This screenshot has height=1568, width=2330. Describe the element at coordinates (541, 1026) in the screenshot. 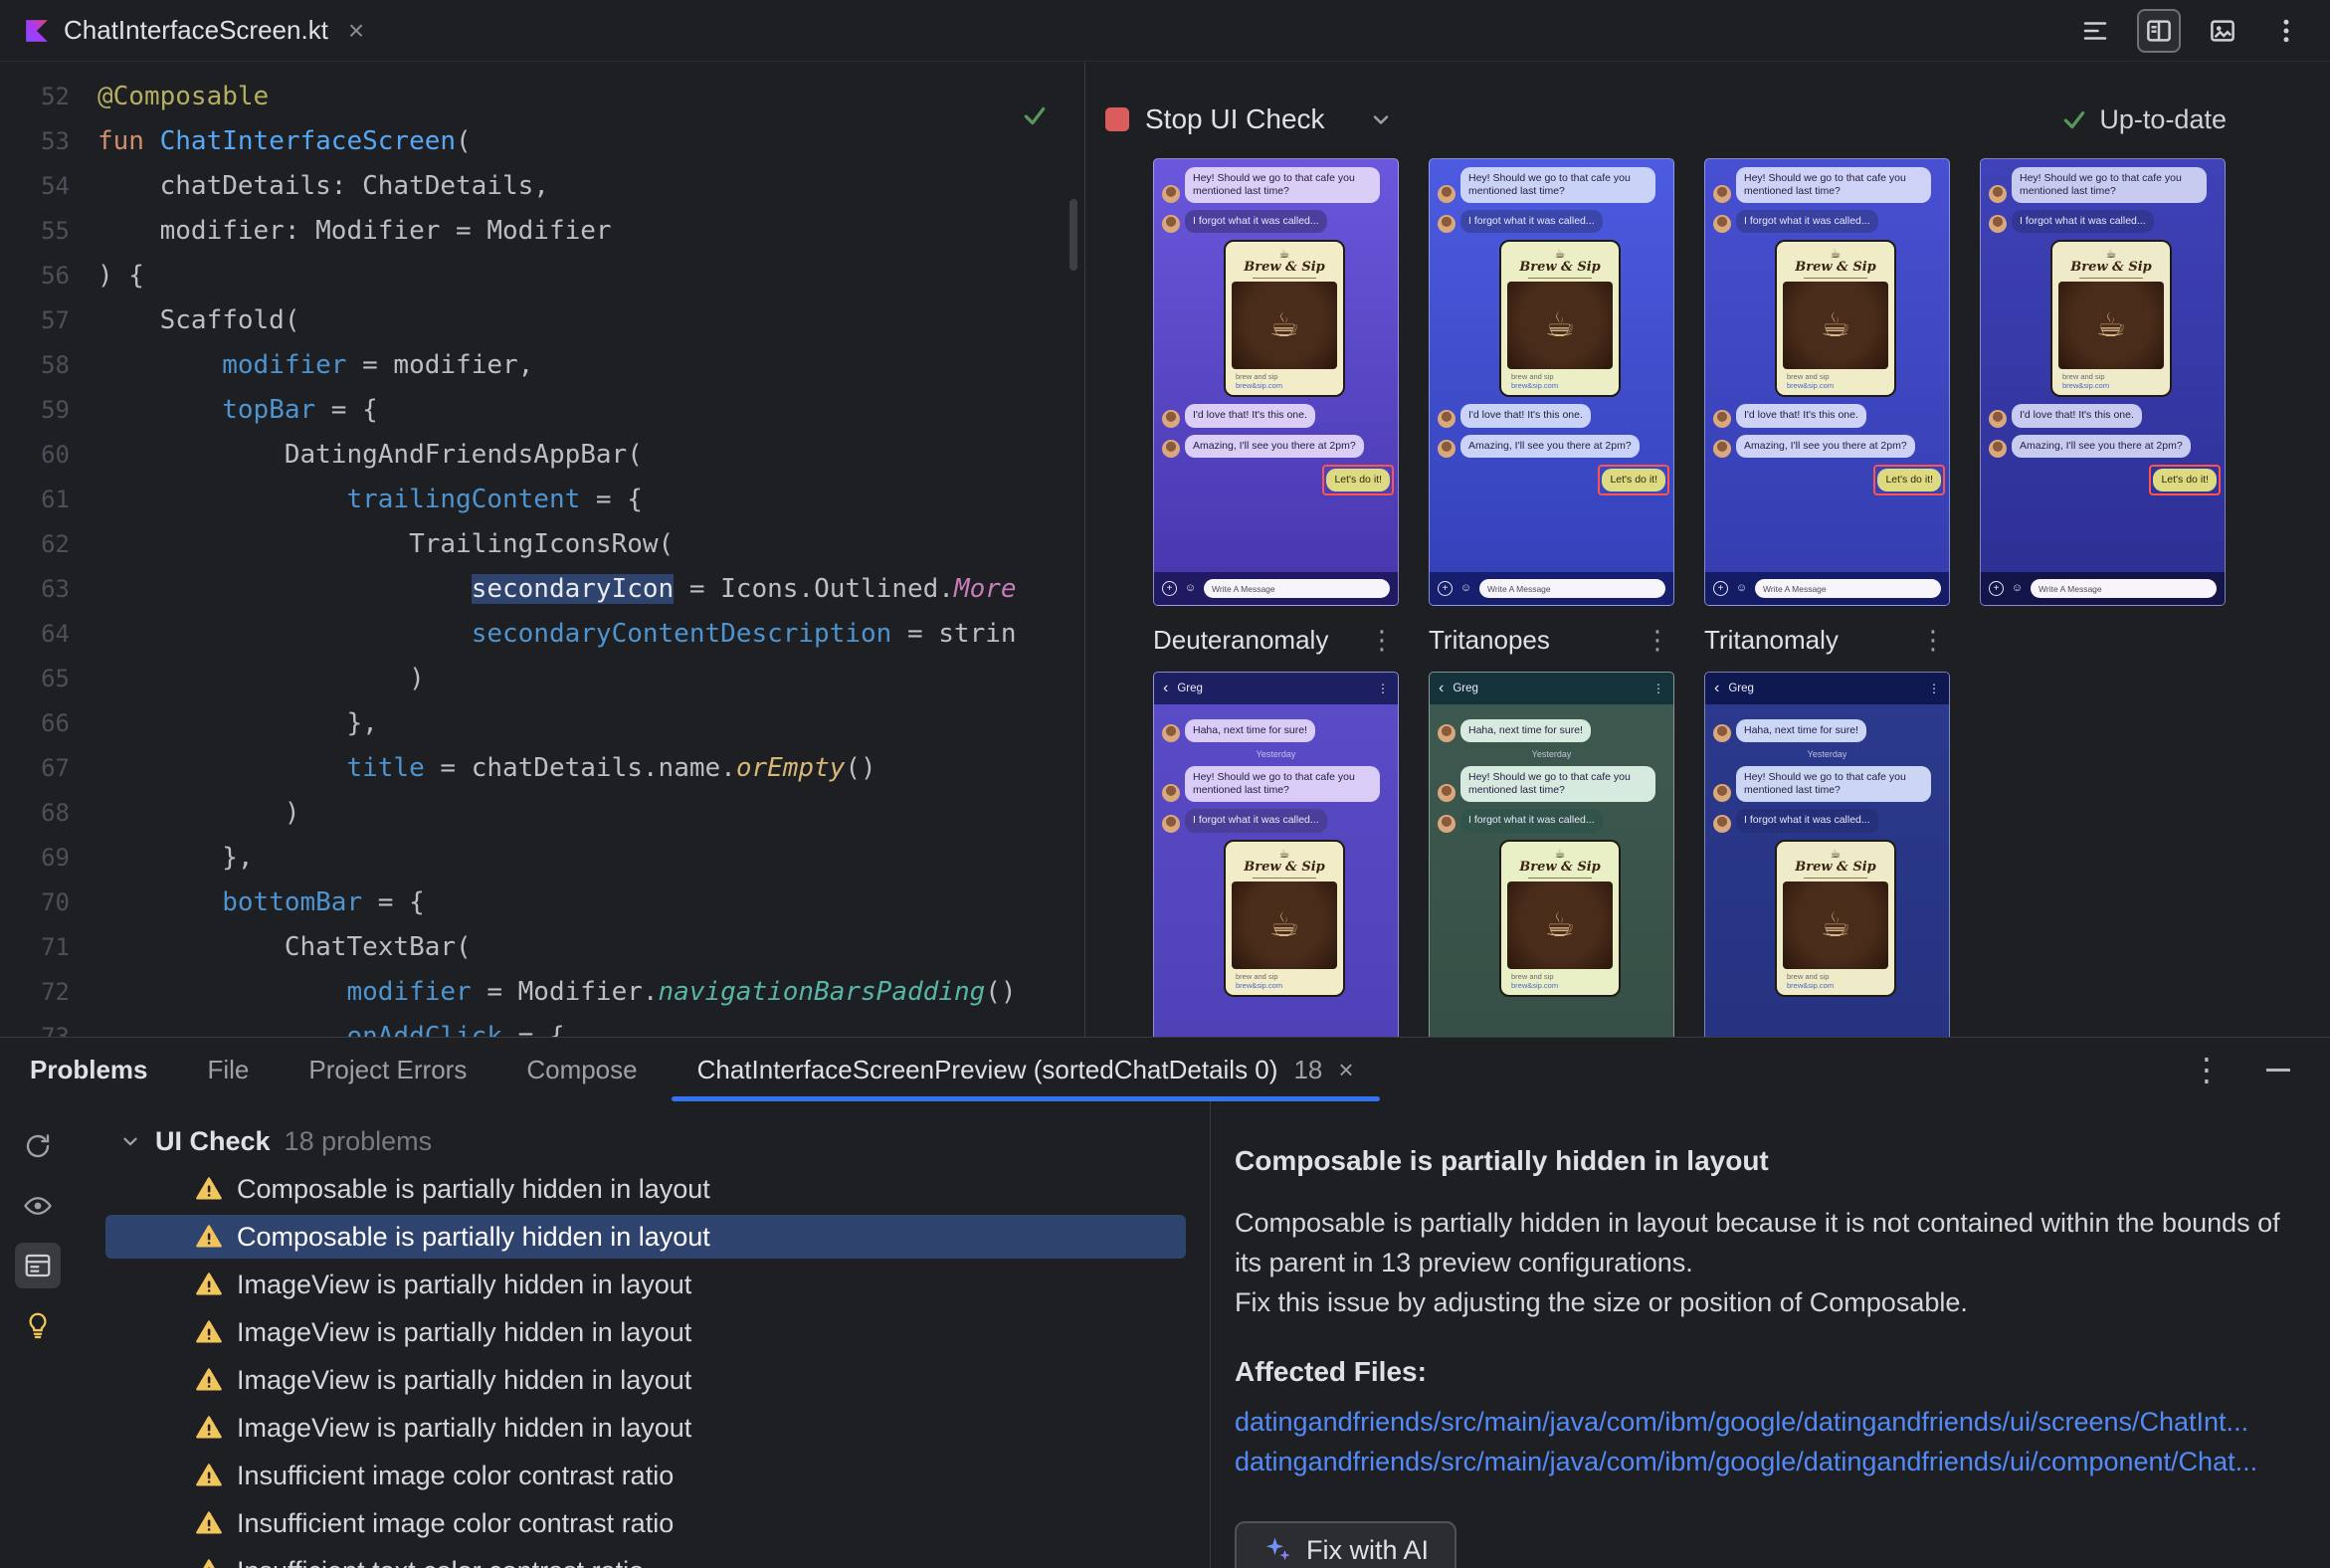

I see `code-line: 73 onAddClick = {` at that location.